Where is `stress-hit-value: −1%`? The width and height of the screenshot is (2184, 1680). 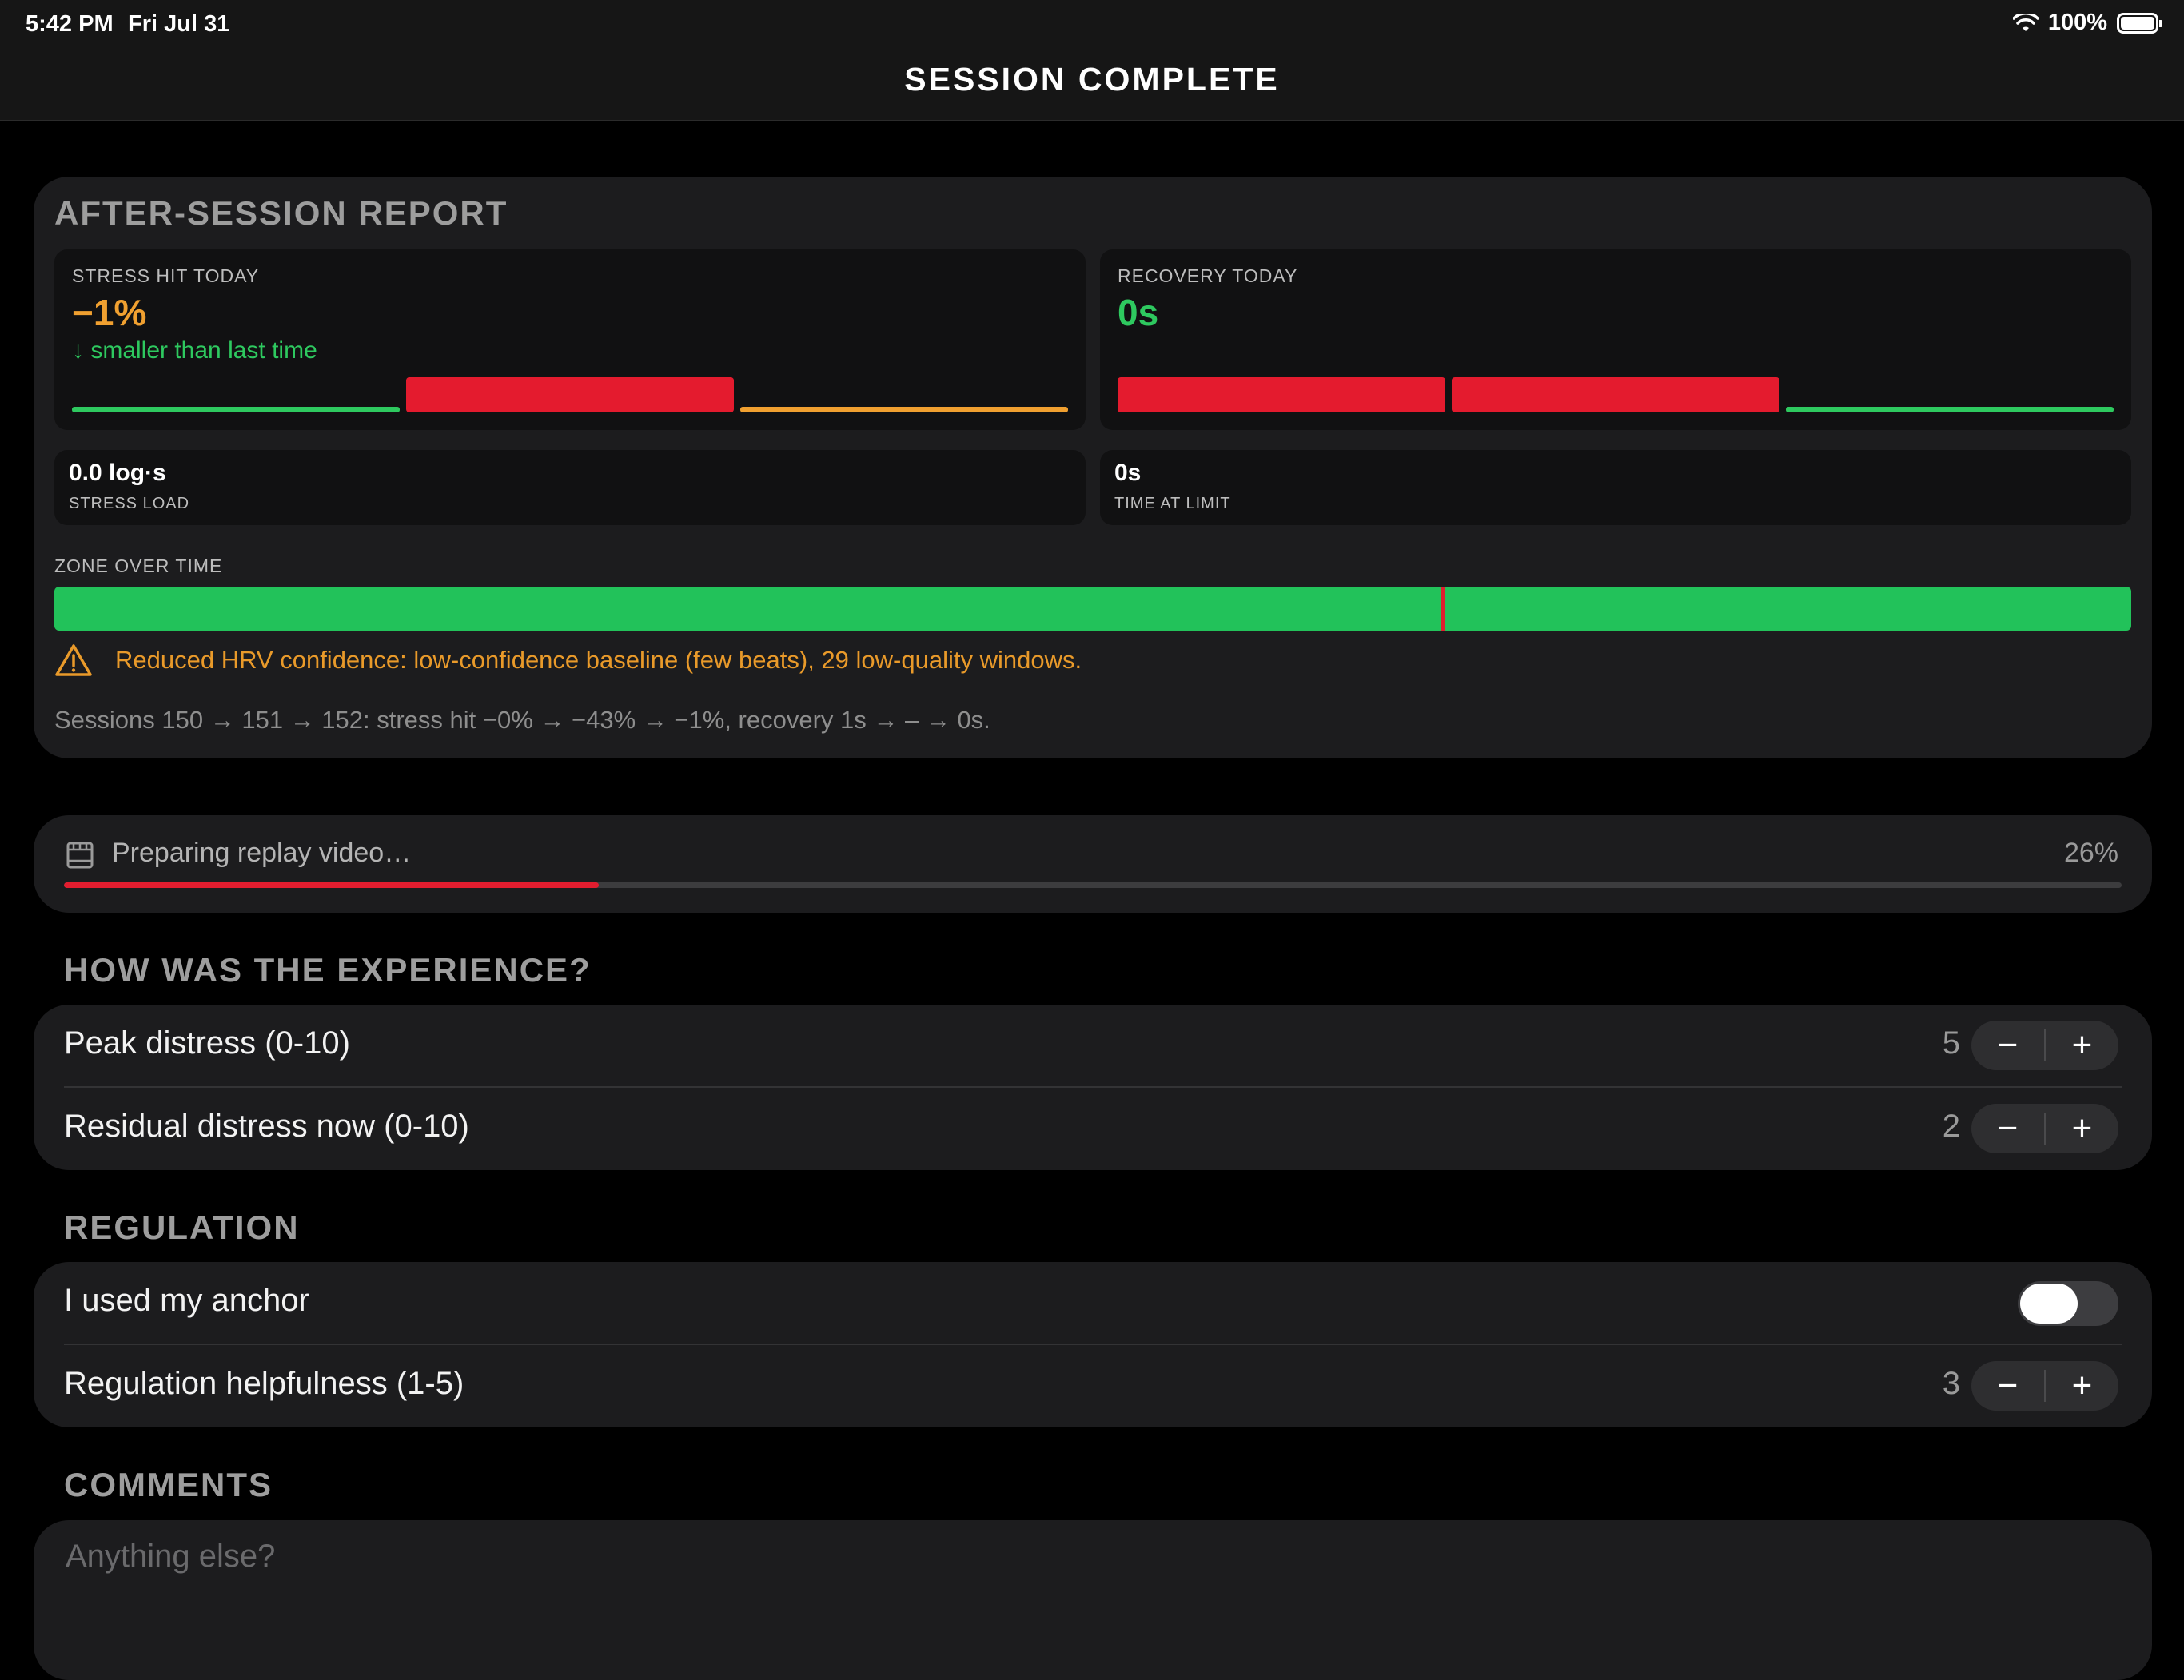 stress-hit-value: −1% is located at coordinates (109, 312).